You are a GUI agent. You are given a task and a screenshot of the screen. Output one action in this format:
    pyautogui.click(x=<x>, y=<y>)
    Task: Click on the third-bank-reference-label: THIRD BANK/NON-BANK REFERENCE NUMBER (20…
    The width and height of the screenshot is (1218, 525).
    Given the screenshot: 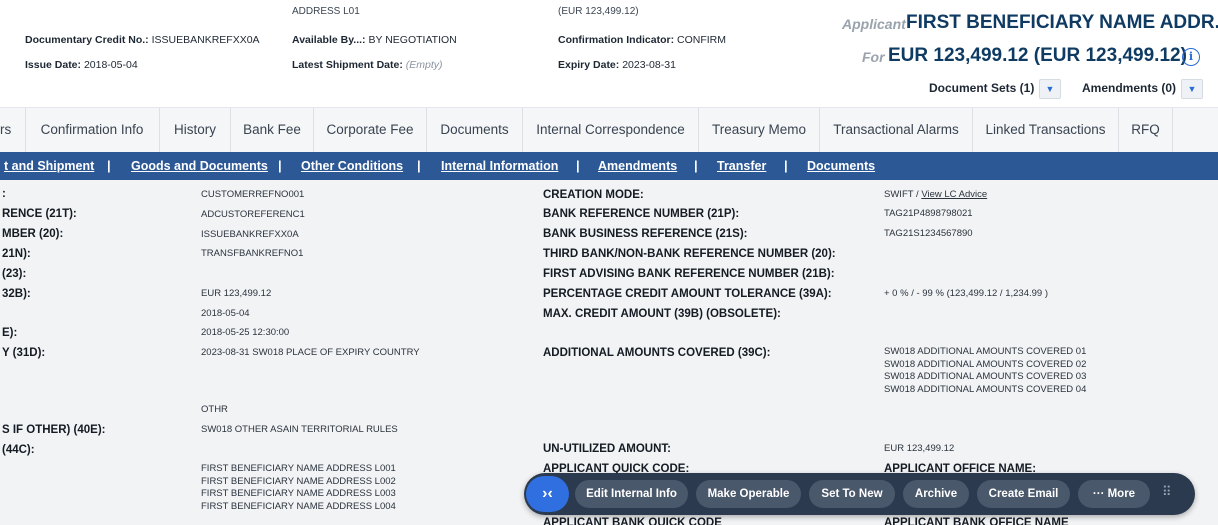 What is the action you would take?
    pyautogui.click(x=689, y=254)
    